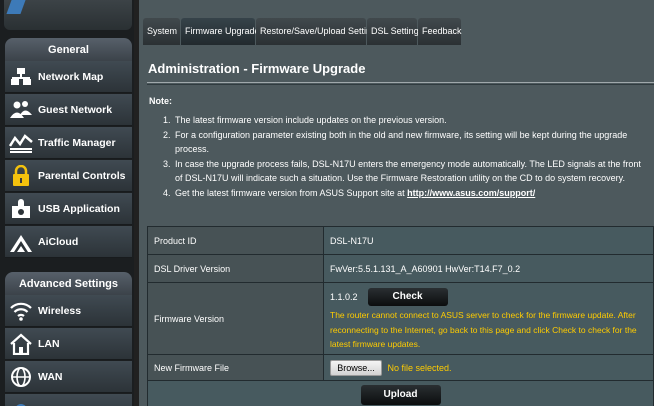  What do you see at coordinates (71, 77) in the screenshot?
I see `sidebar-item-label: Network Map` at bounding box center [71, 77].